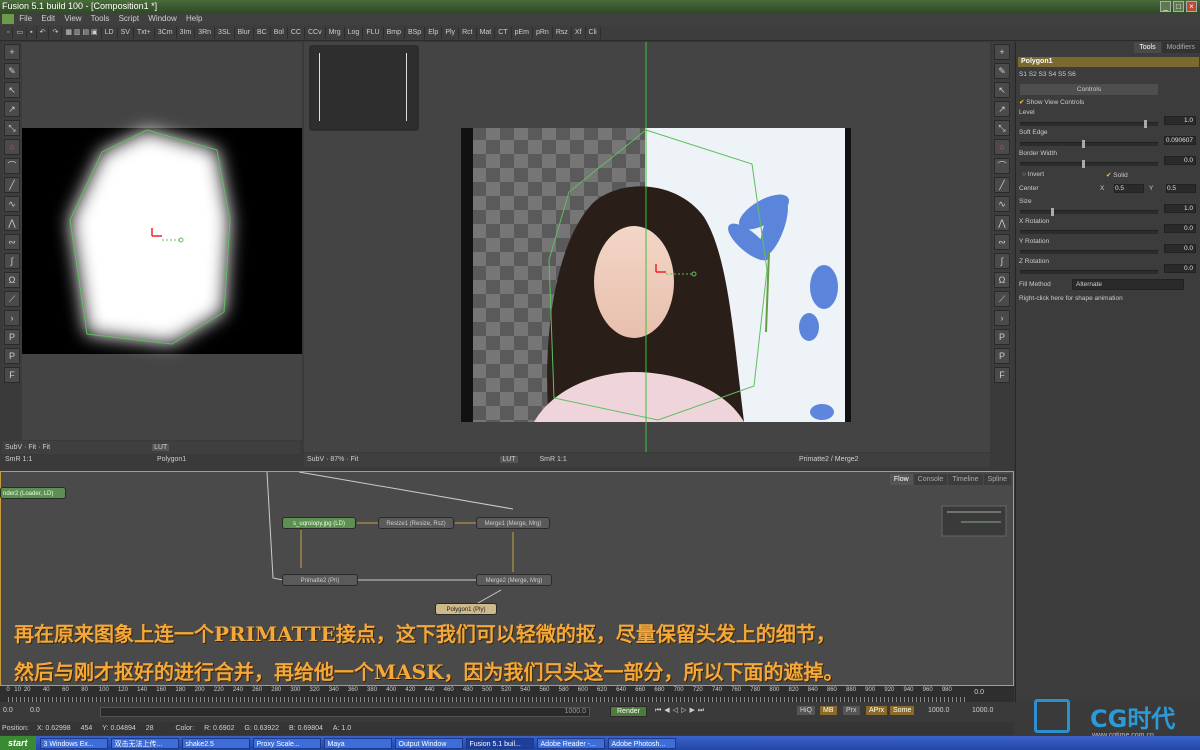  I want to click on select-arrow-icon: ↖, so click(12, 90).